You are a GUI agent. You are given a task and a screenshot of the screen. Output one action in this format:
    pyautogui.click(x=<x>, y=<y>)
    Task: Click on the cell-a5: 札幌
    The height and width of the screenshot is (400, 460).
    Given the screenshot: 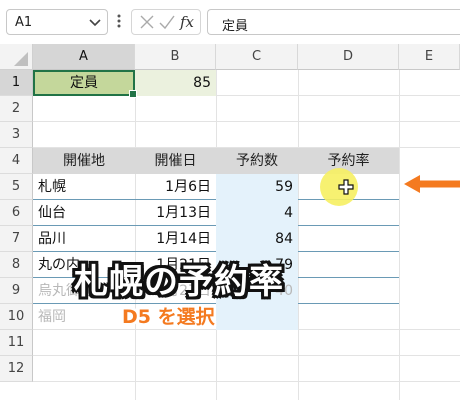 What is the action you would take?
    pyautogui.click(x=84, y=187)
    